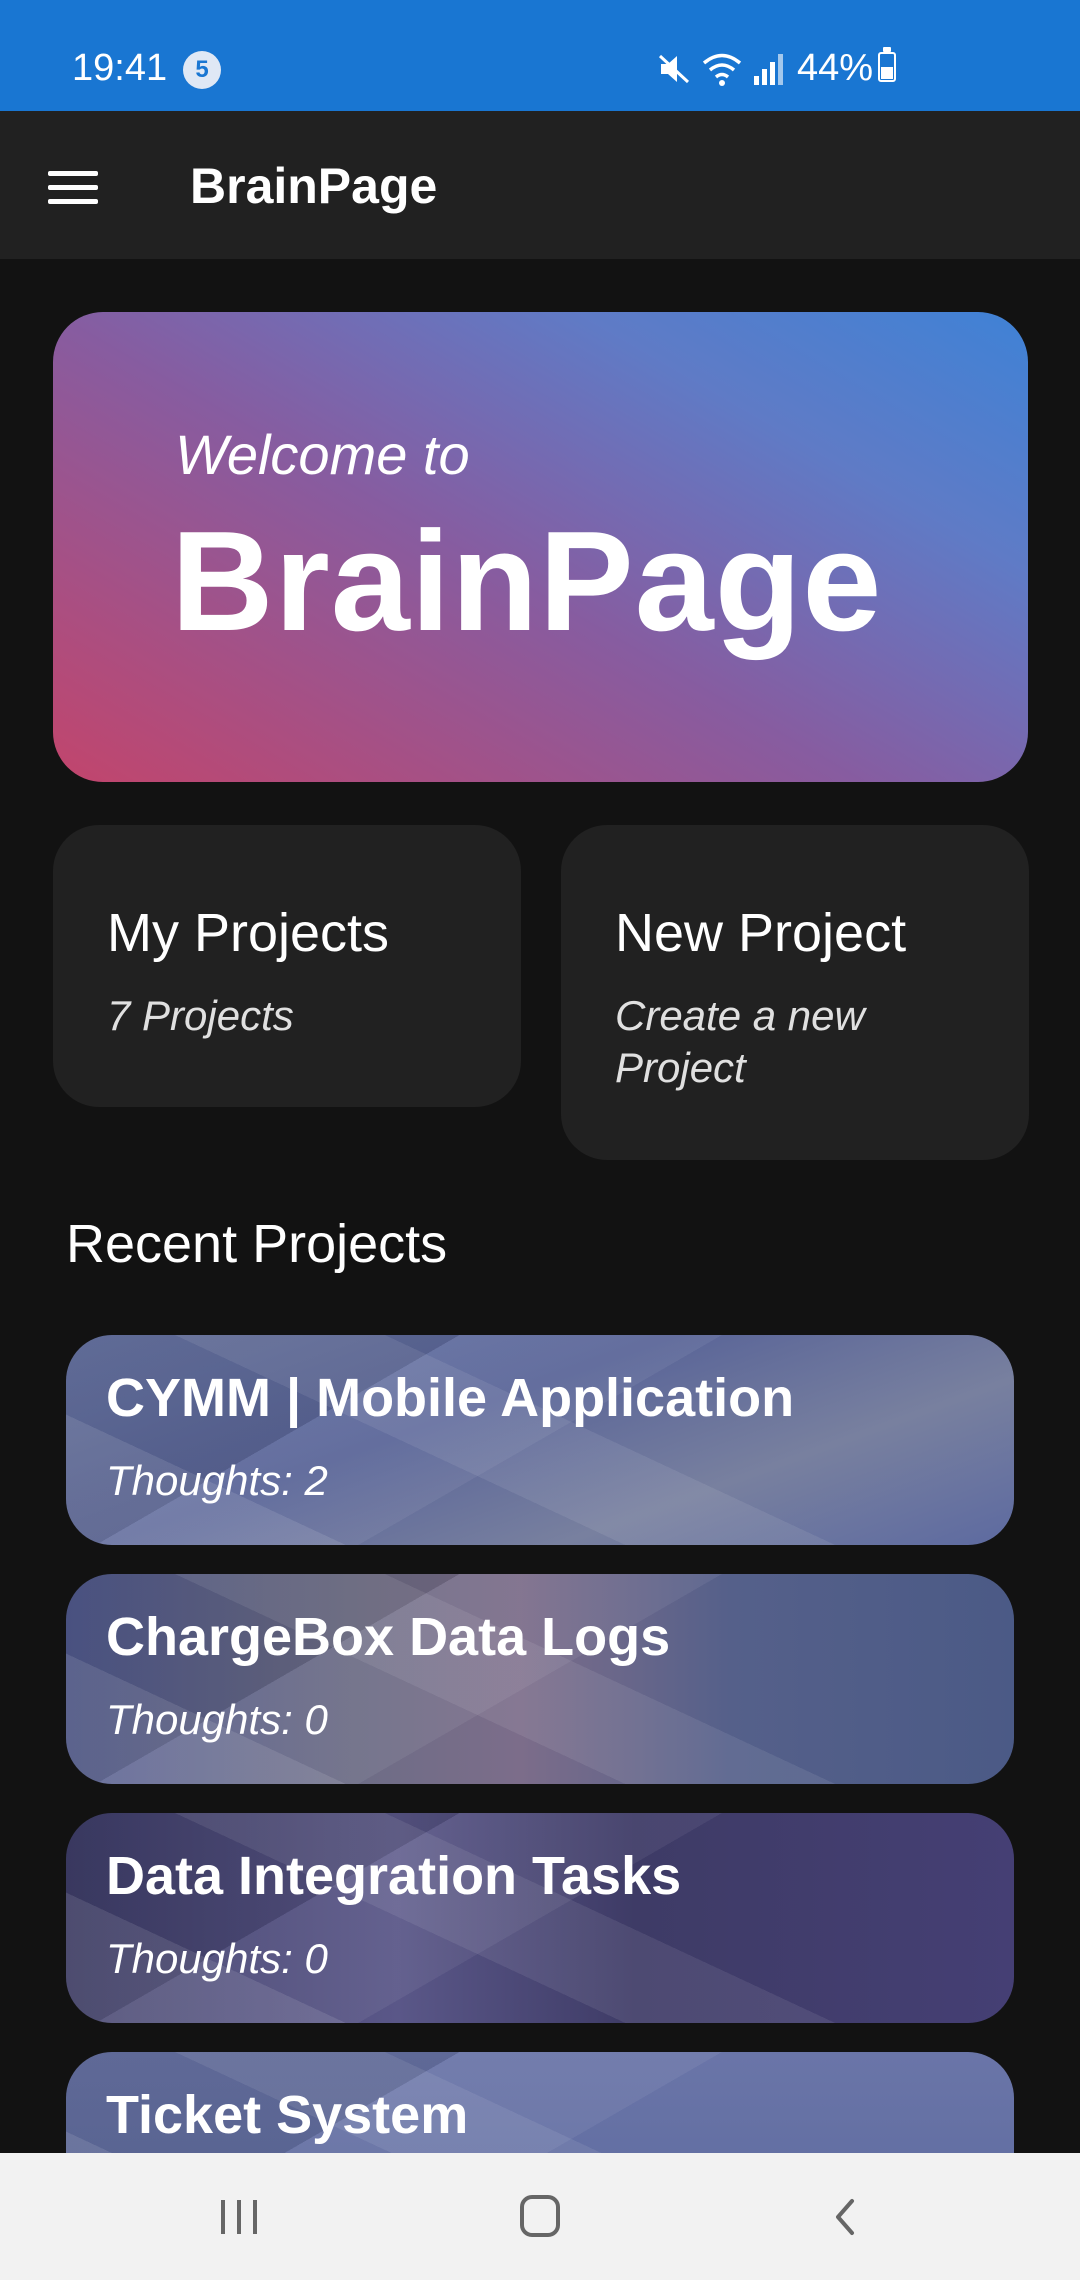 The width and height of the screenshot is (1080, 2280). I want to click on system-nav-bar, so click(540, 2216).